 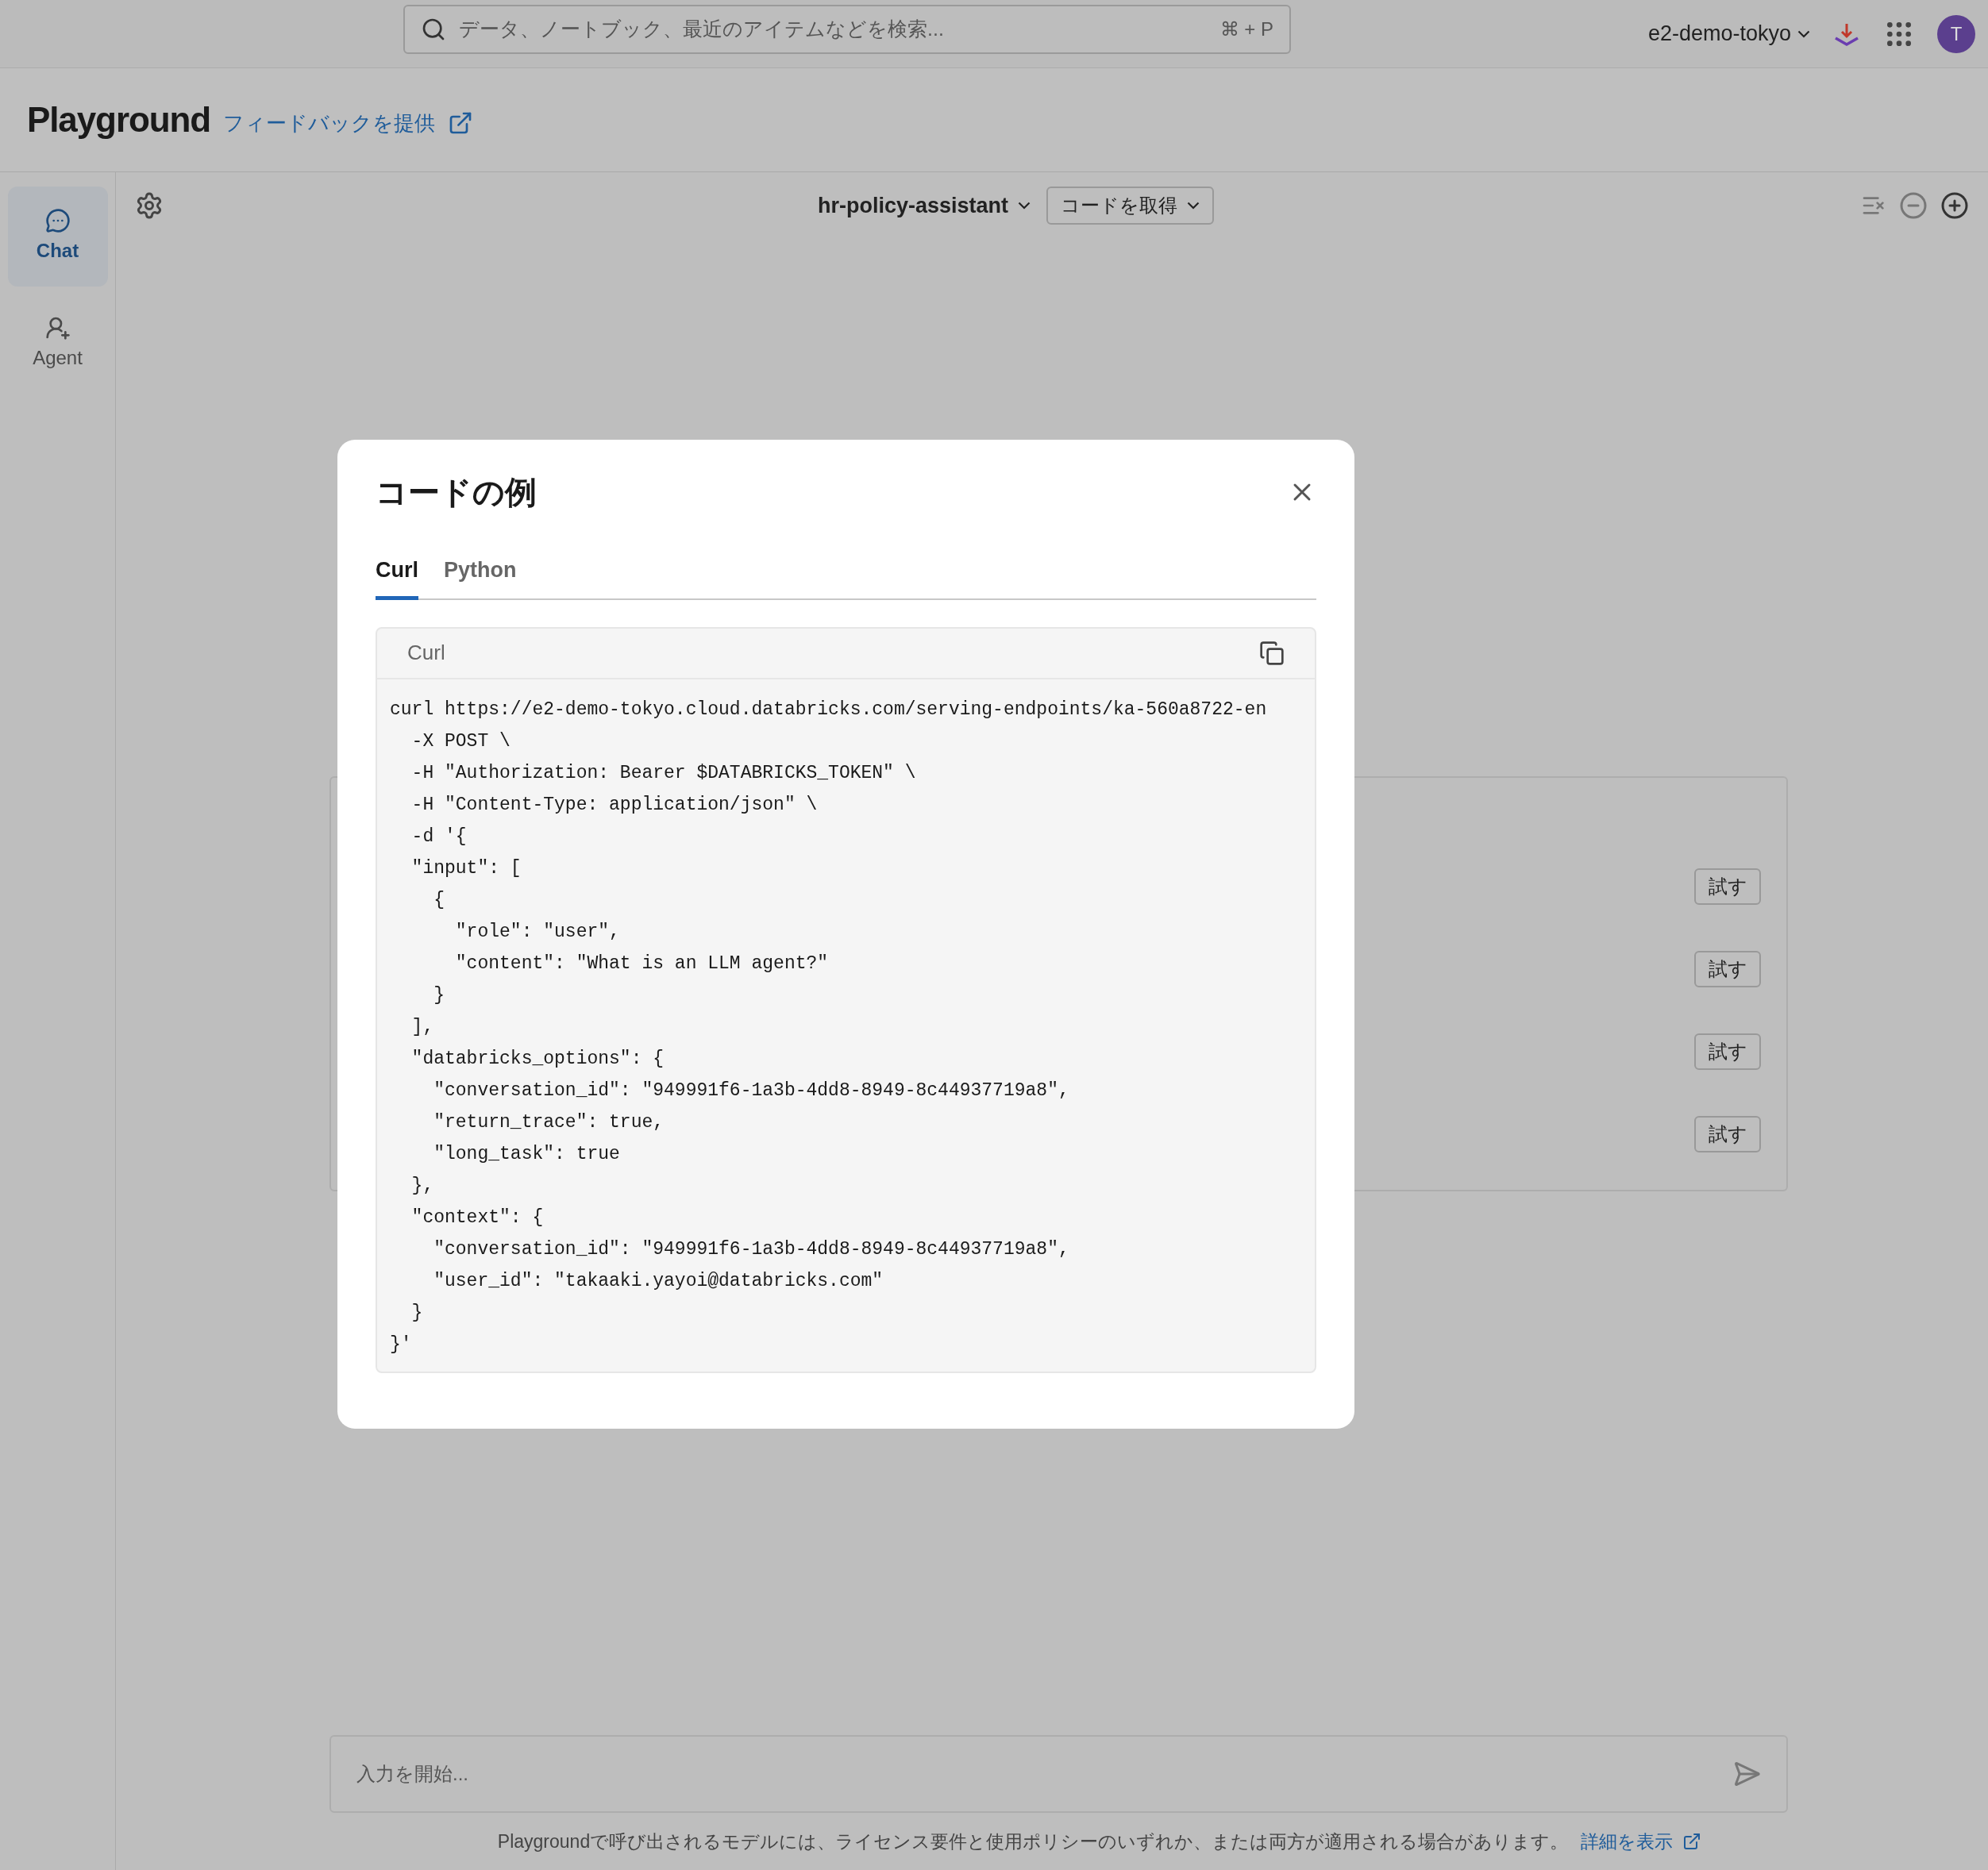 I want to click on code-line: "databricks_options": {, so click(x=538, y=1059).